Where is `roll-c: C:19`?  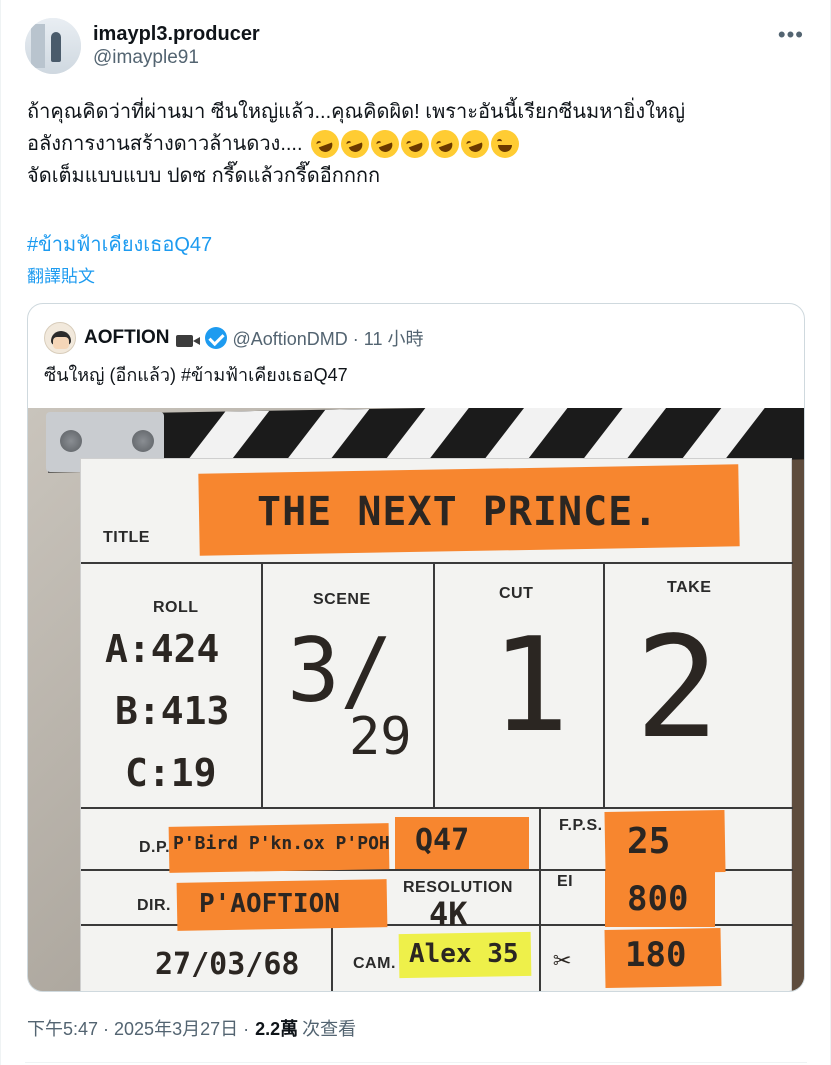 roll-c: C:19 is located at coordinates (171, 773).